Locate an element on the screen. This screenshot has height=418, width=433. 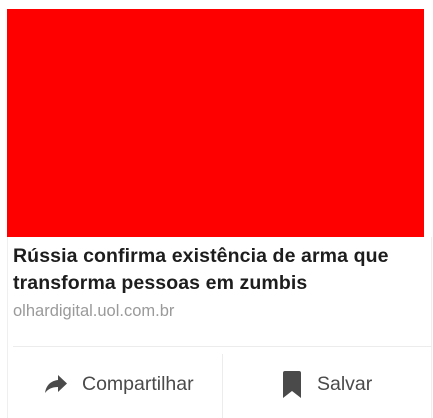
action-divider is located at coordinates (222, 346).